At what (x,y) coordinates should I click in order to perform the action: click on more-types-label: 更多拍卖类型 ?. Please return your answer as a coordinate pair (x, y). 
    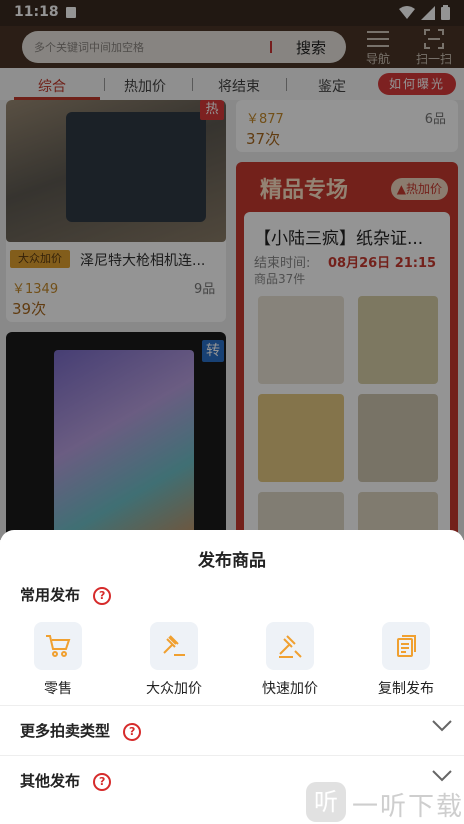
    Looking at the image, I should click on (81, 730).